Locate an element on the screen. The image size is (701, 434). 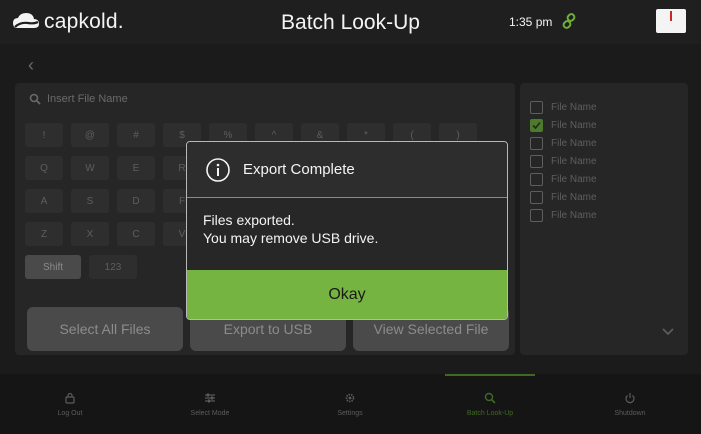
nav-batch-look-up: Batch Look-Up is located at coordinates (490, 404).